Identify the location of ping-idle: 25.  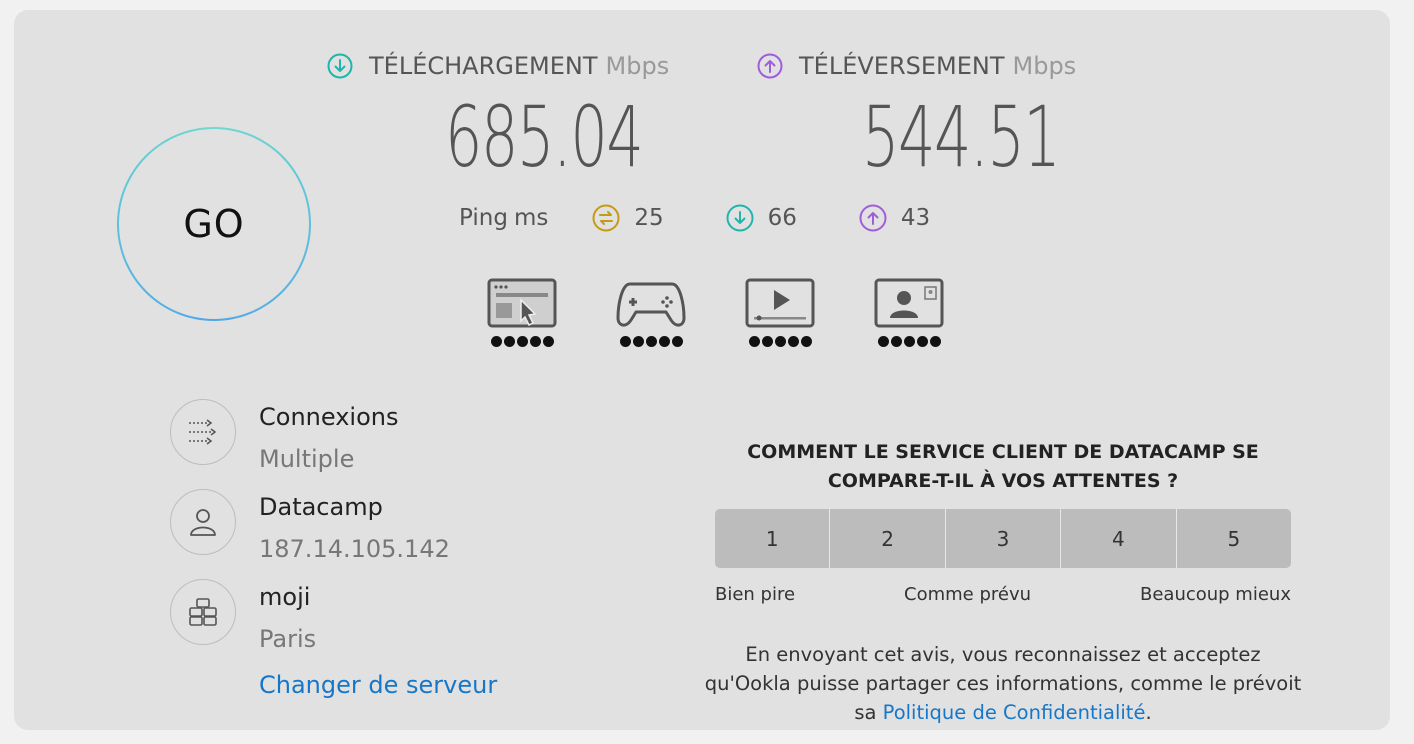
(628, 218).